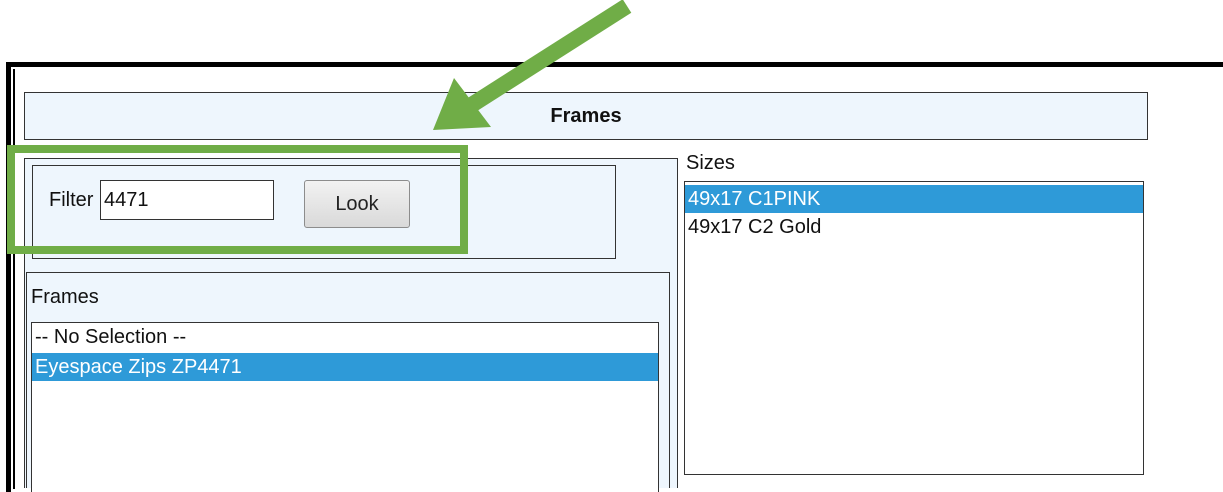 This screenshot has width=1223, height=492. What do you see at coordinates (345, 367) in the screenshot?
I see `list-item: Eyespace Zips ZP4471` at bounding box center [345, 367].